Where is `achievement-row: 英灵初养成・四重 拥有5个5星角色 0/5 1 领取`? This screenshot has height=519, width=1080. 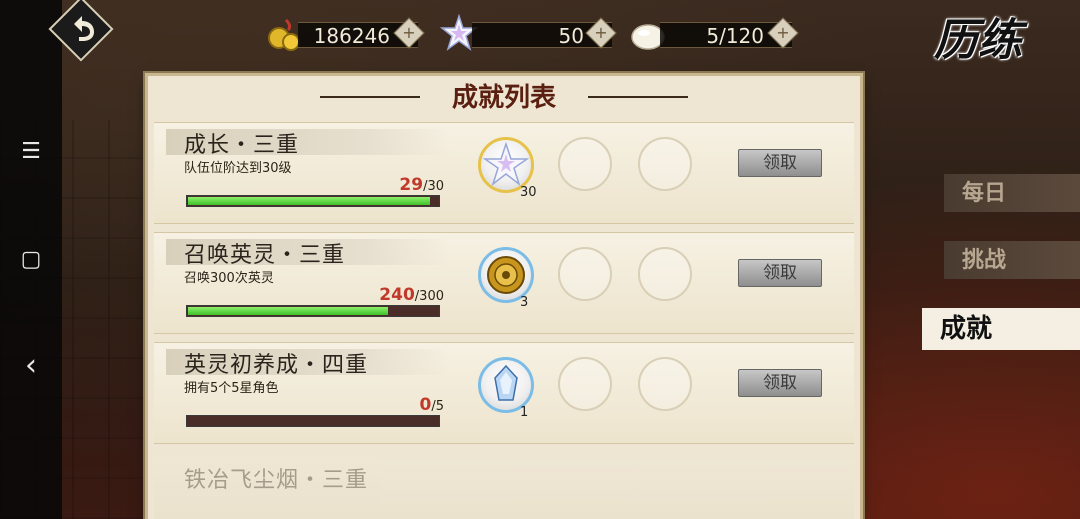
achievement-row: 英灵初养成・四重 拥有5个5星角色 0/5 1 领取 is located at coordinates (504, 393).